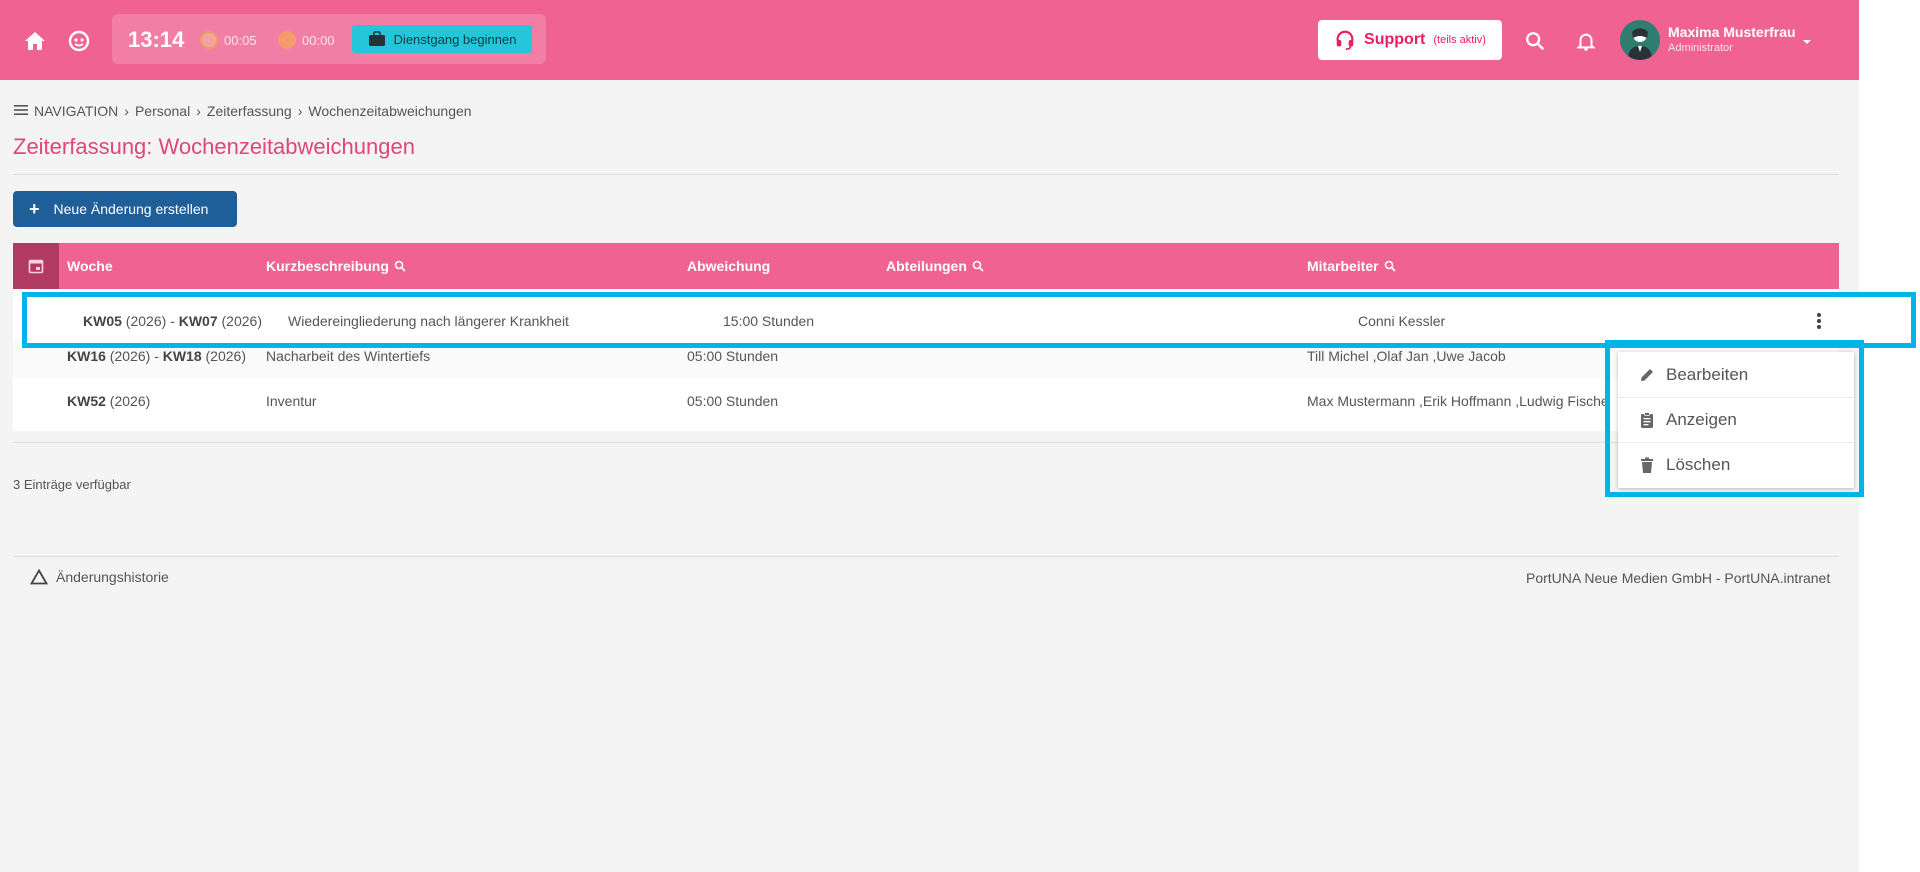 This screenshot has height=872, width=1920. What do you see at coordinates (21, 111) in the screenshot?
I see `menu-icon` at bounding box center [21, 111].